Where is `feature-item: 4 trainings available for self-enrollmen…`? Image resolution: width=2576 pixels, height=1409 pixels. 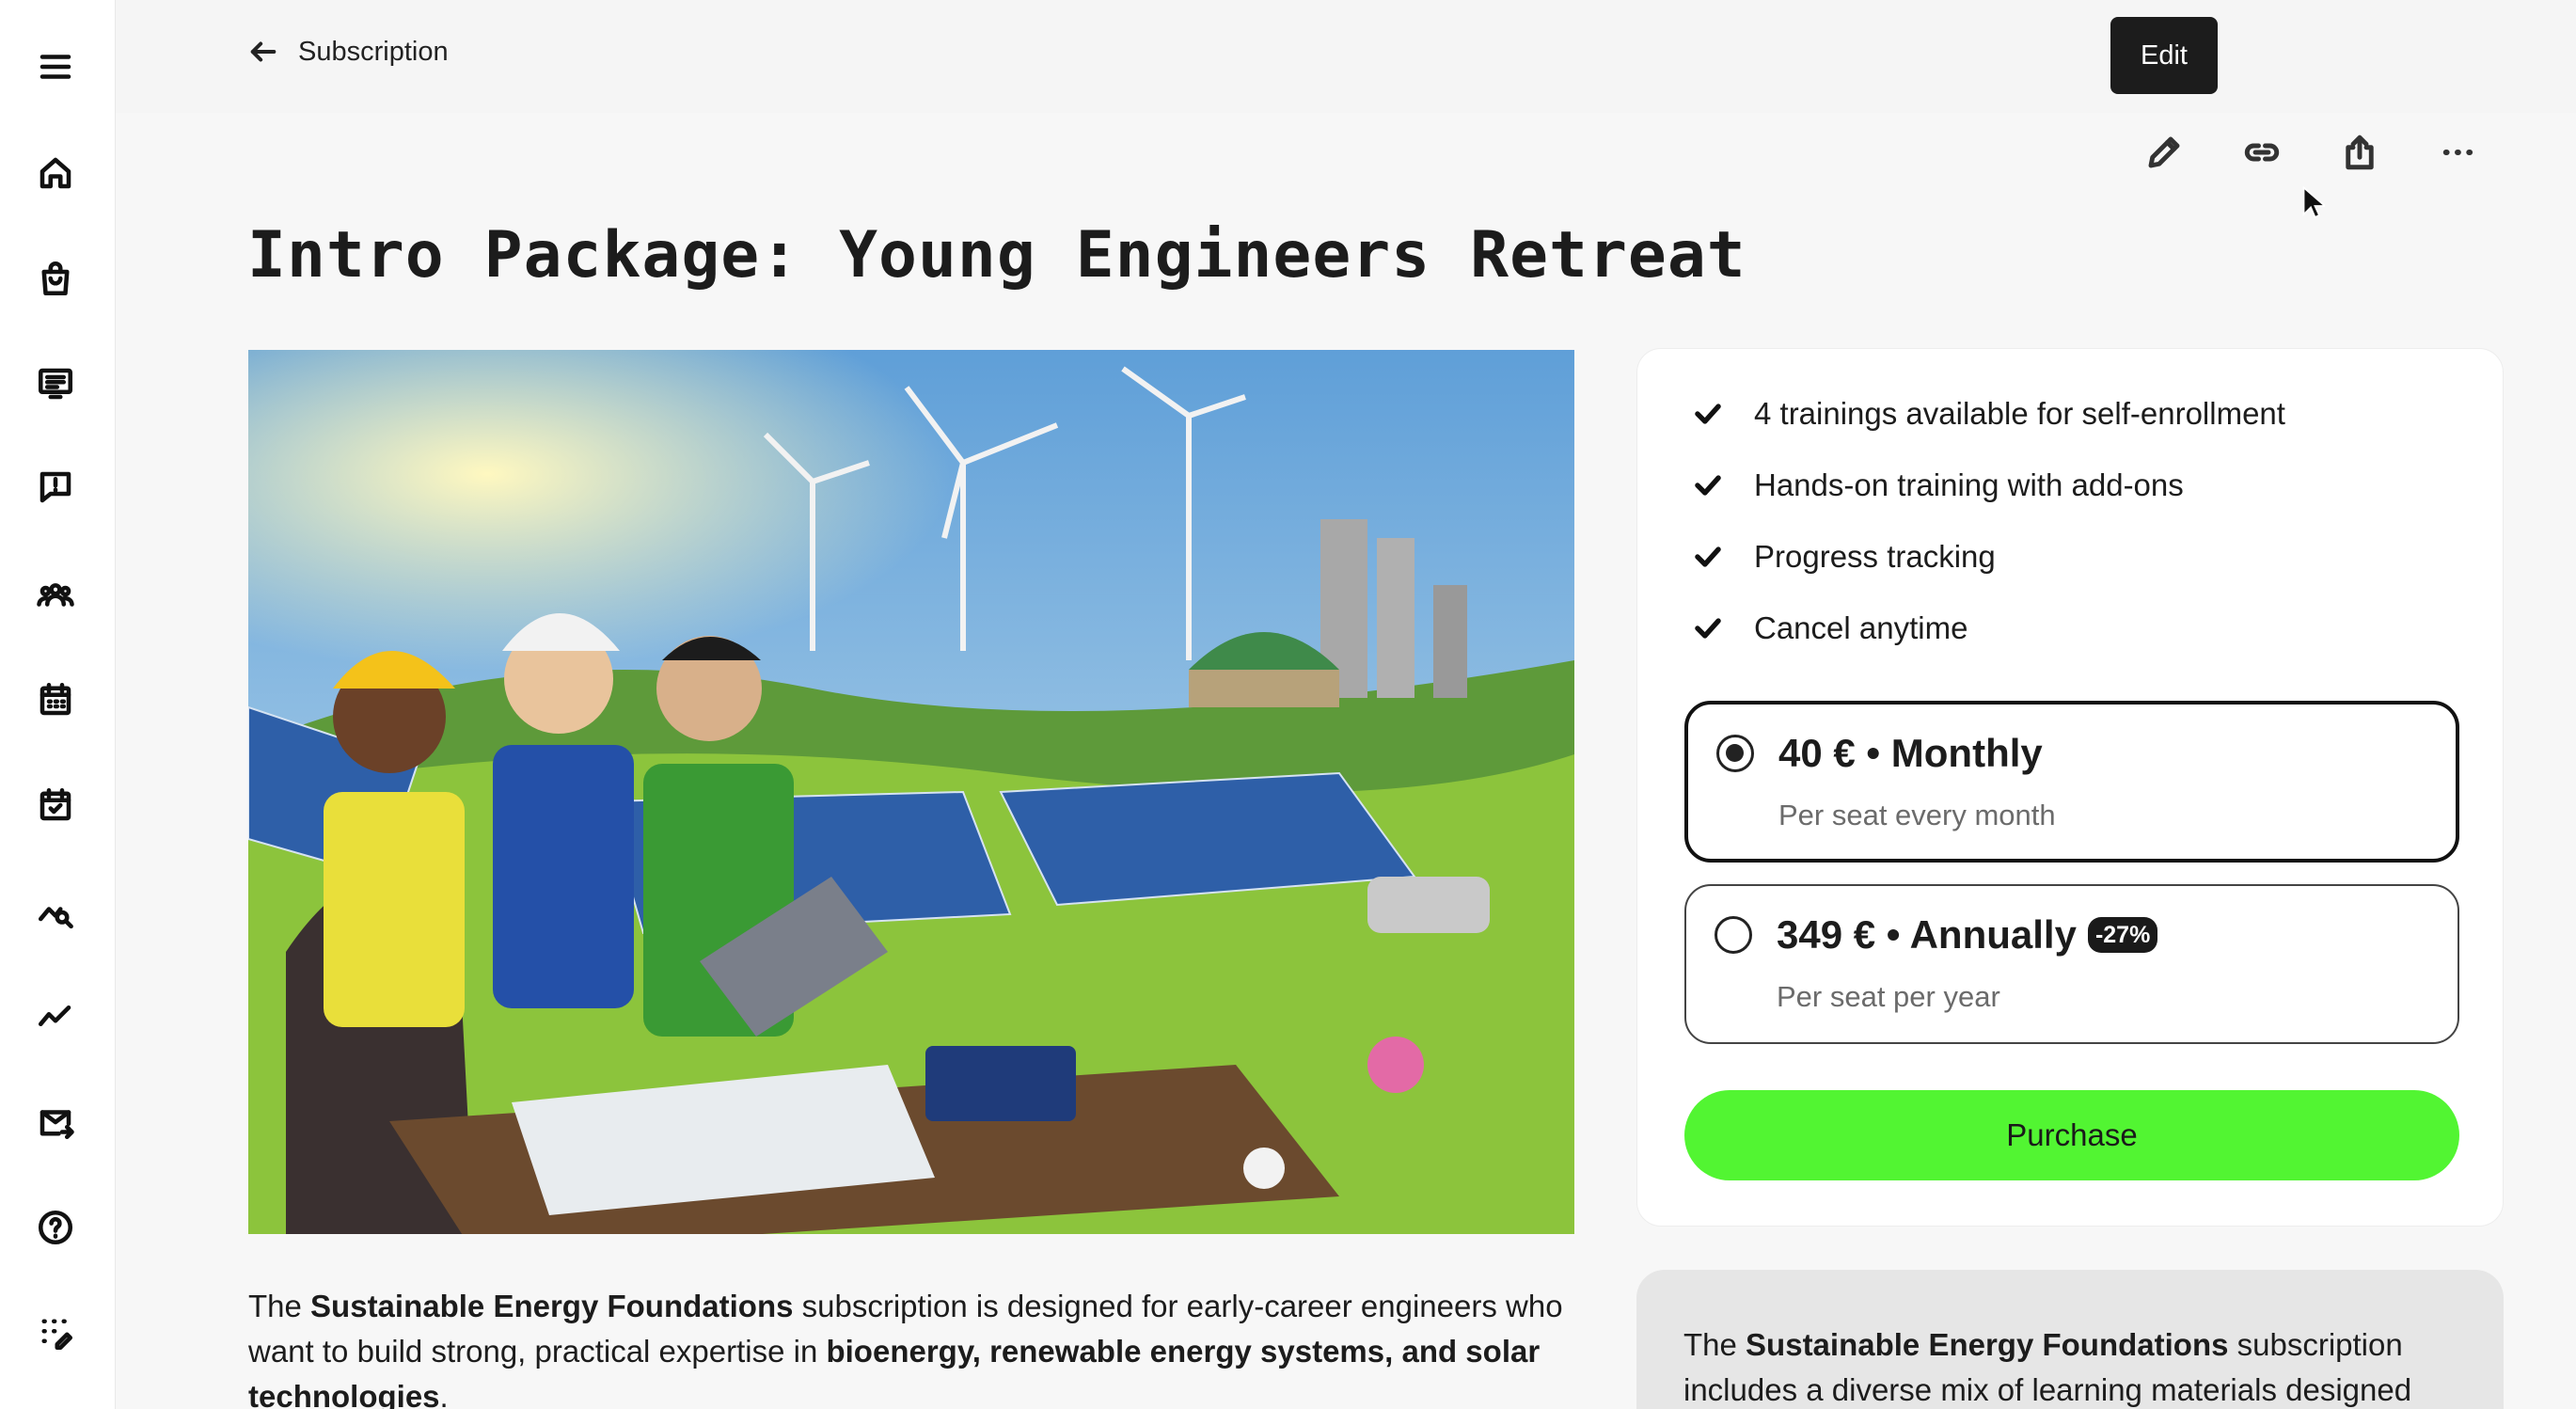 feature-item: 4 trainings available for self-enrollmen… is located at coordinates (1987, 414).